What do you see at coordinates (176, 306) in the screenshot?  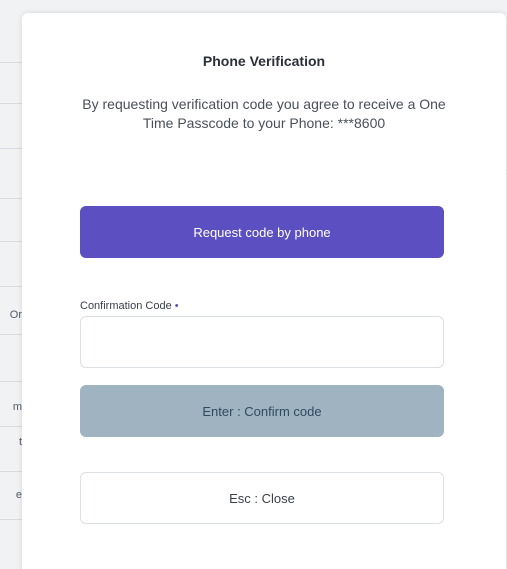 I see `required-marker: •` at bounding box center [176, 306].